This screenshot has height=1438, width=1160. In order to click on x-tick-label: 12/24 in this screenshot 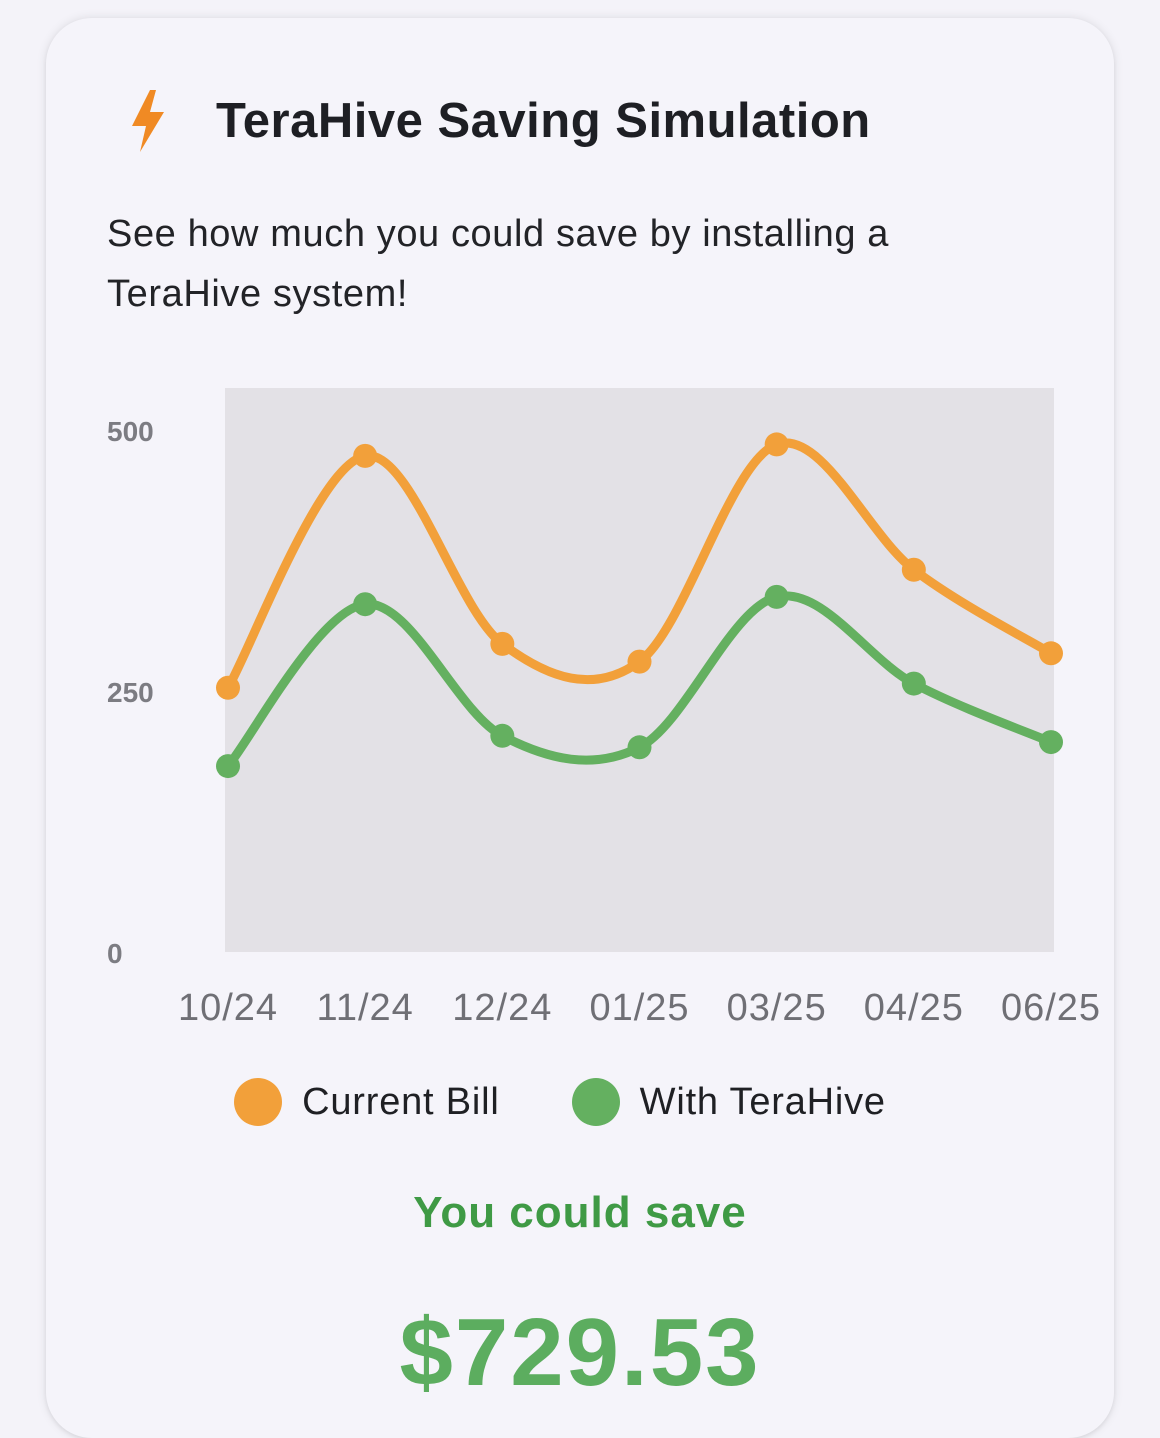, I will do `click(502, 1008)`.